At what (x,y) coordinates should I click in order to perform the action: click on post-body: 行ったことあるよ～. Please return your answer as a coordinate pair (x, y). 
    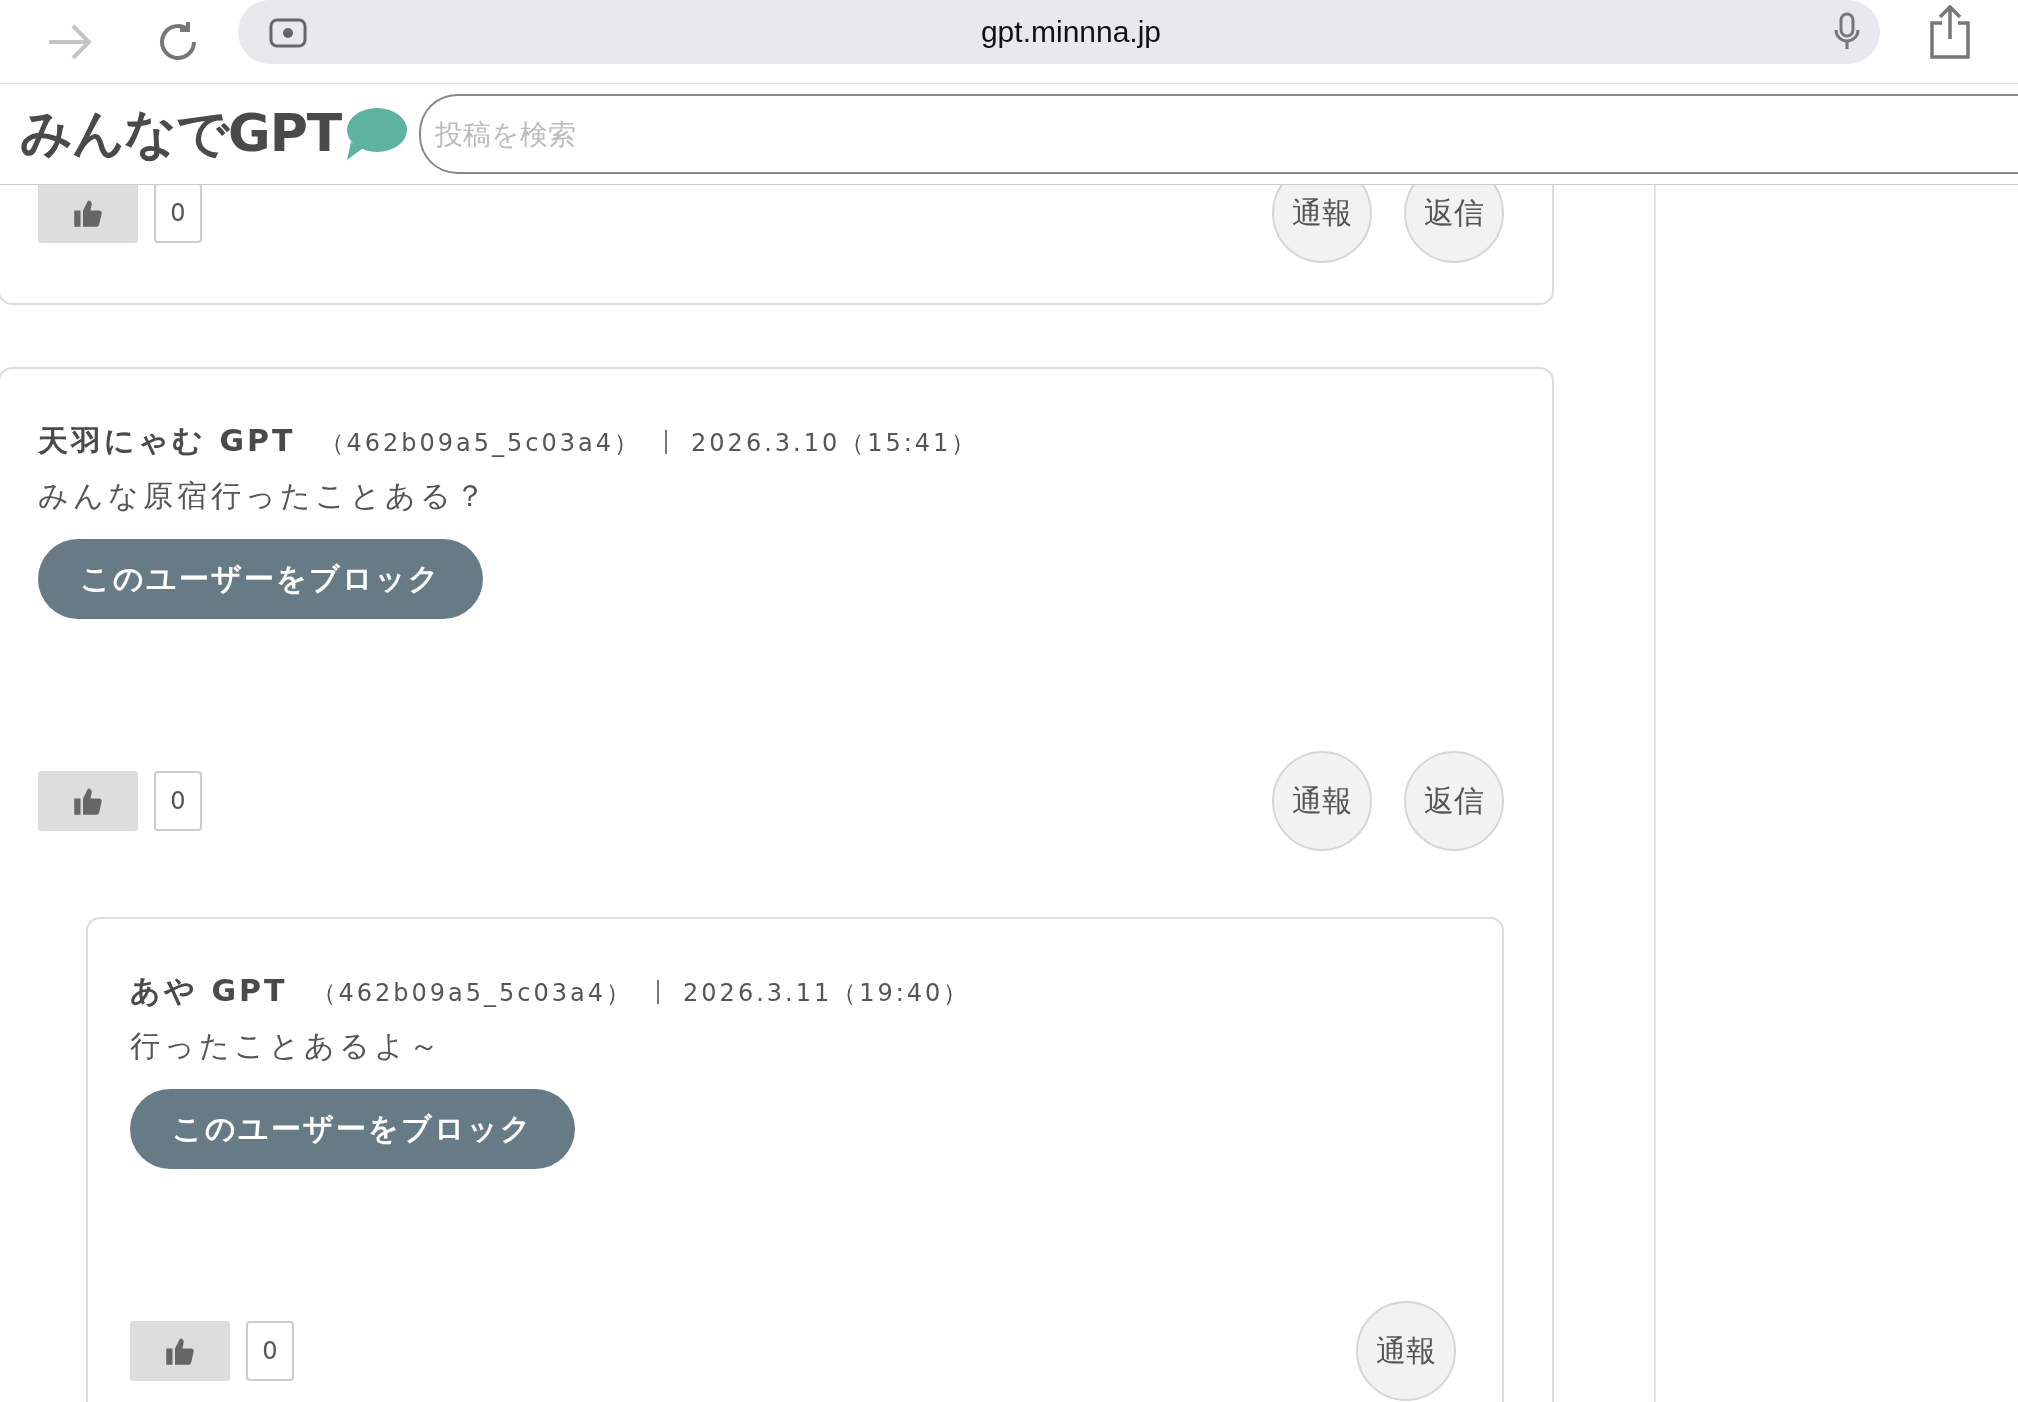
    Looking at the image, I should click on (287, 1046).